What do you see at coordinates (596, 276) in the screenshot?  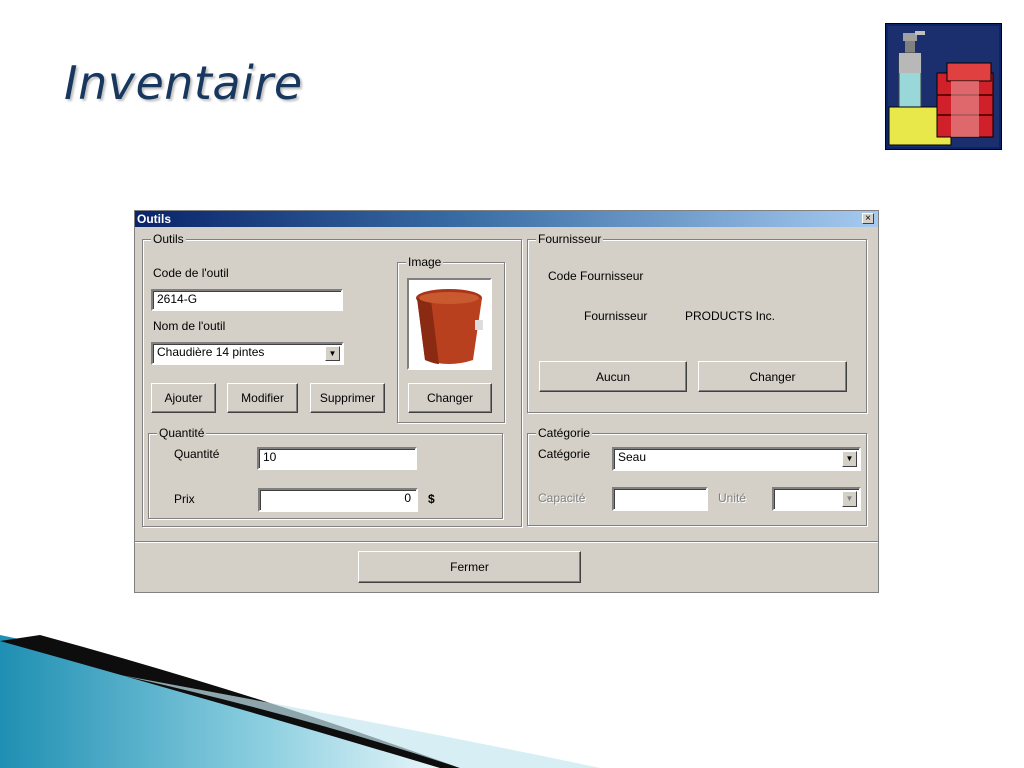 I see `supplier-code-label: Code Fournisseur` at bounding box center [596, 276].